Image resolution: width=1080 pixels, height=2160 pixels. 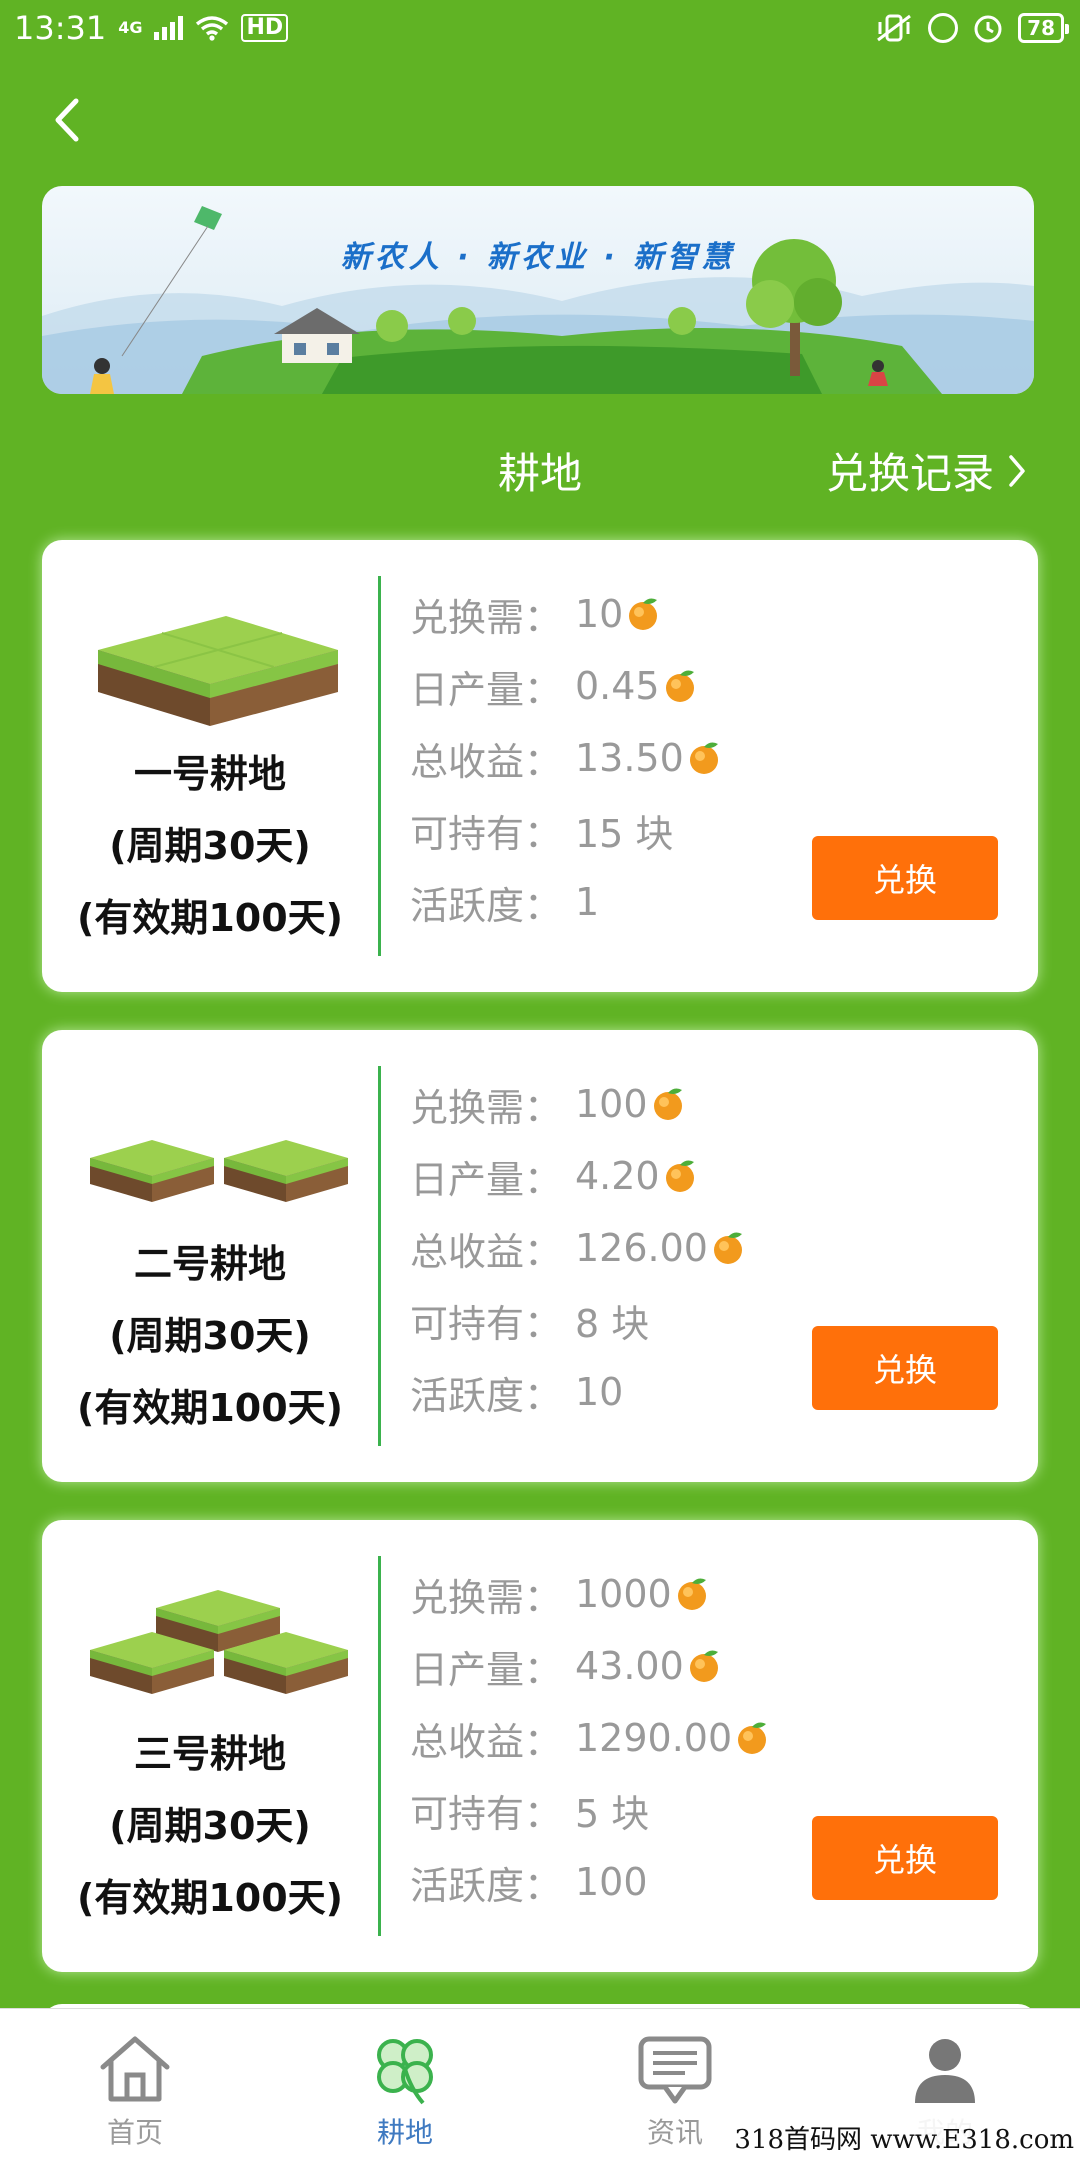 What do you see at coordinates (612, 1813) in the screenshot?
I see `stat-value: 5 块` at bounding box center [612, 1813].